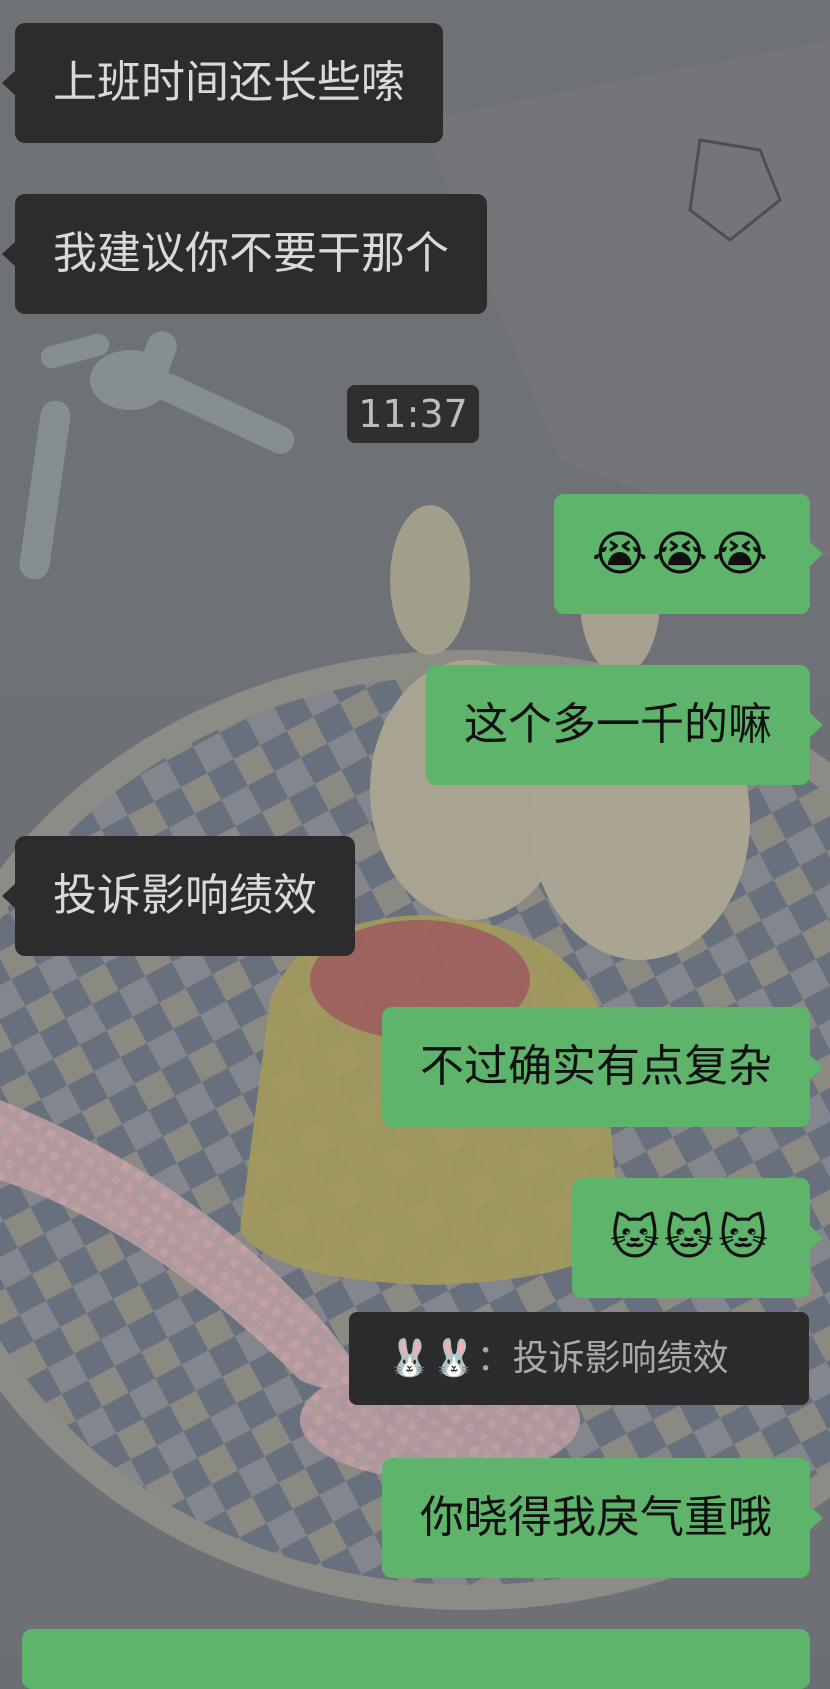  I want to click on message-bubble-outgoing: 这个多一千的嘛, so click(624, 725).